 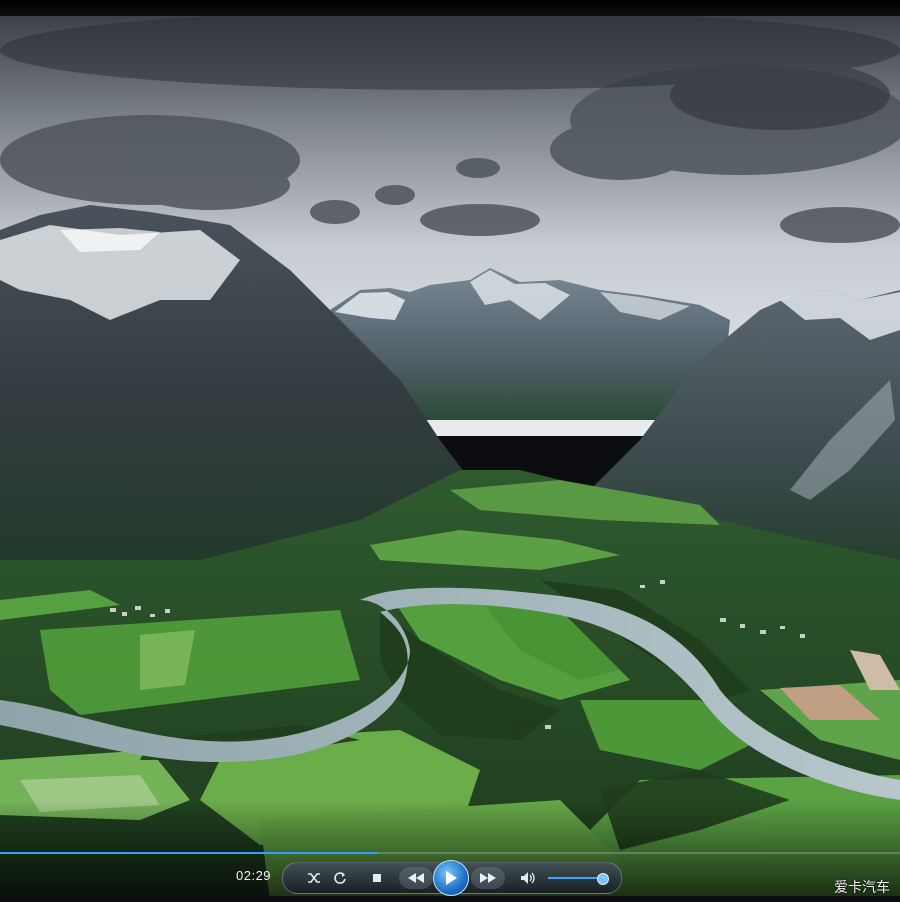 What do you see at coordinates (528, 878) in the screenshot?
I see `speaker-icon` at bounding box center [528, 878].